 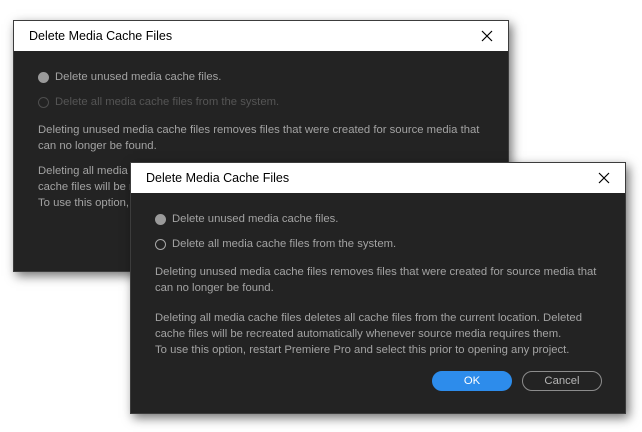 What do you see at coordinates (255, 219) in the screenshot?
I see `front-option-unused-label: Delete unused media cache files.` at bounding box center [255, 219].